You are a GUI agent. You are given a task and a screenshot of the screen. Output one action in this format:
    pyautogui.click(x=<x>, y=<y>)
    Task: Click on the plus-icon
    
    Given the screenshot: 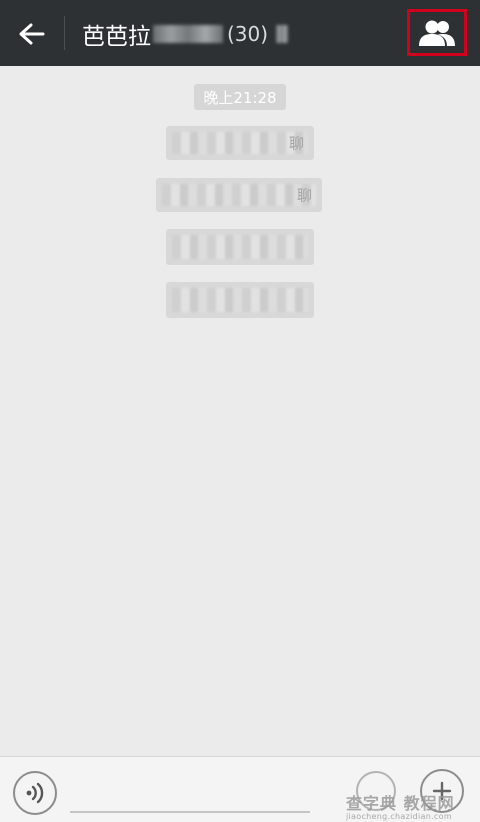 What is the action you would take?
    pyautogui.click(x=442, y=791)
    